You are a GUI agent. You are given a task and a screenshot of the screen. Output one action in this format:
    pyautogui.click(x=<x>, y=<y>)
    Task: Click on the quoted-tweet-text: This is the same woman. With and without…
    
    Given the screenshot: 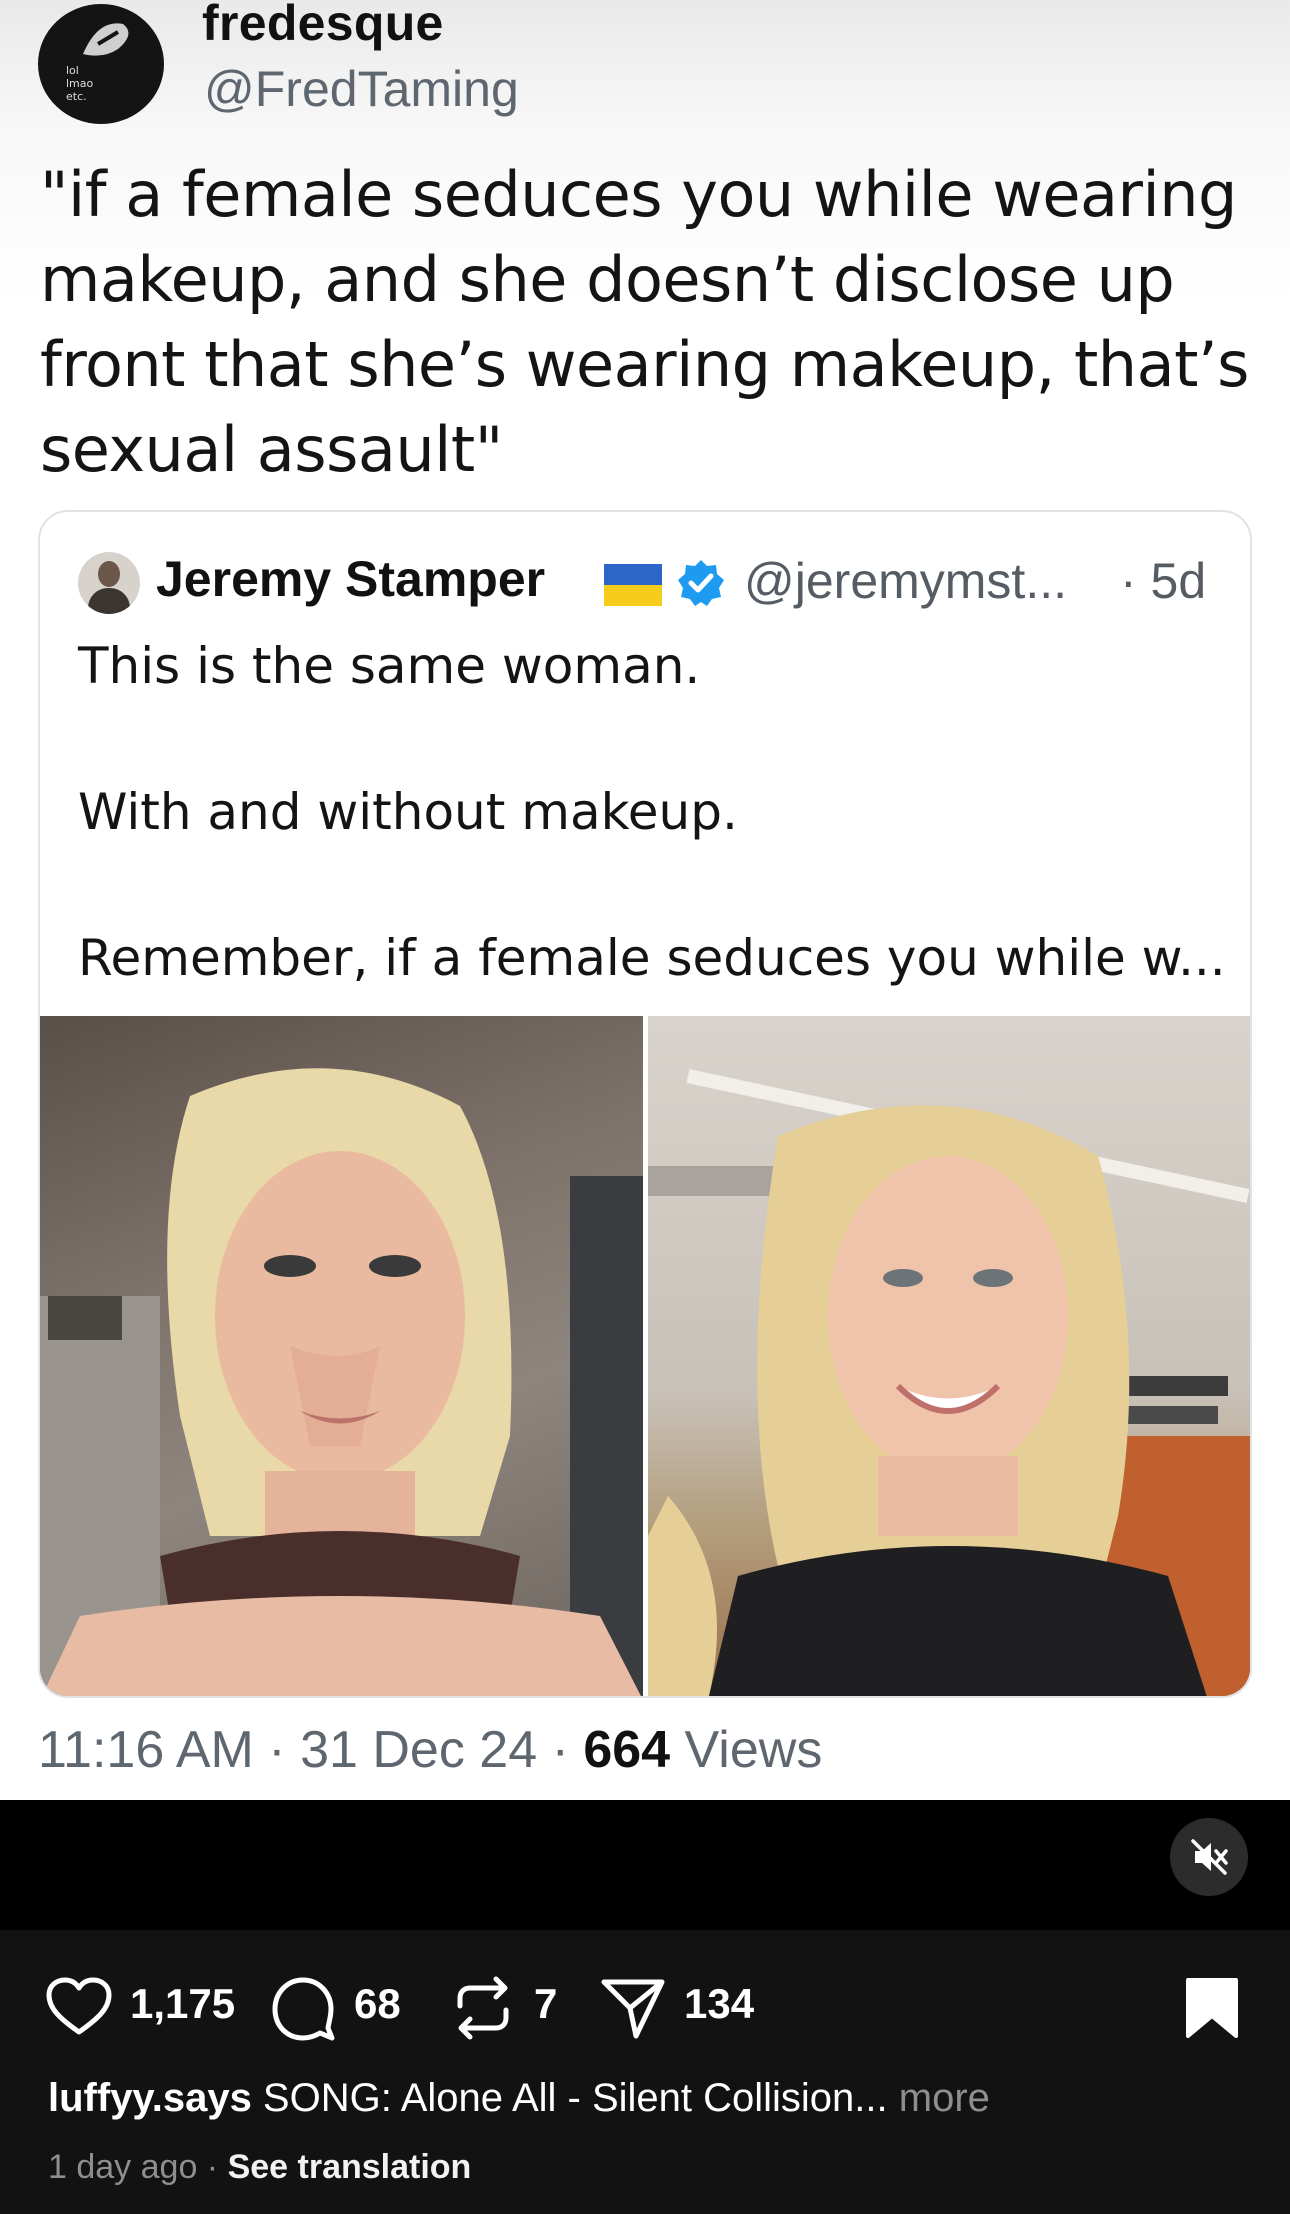 What is the action you would take?
    pyautogui.click(x=653, y=812)
    